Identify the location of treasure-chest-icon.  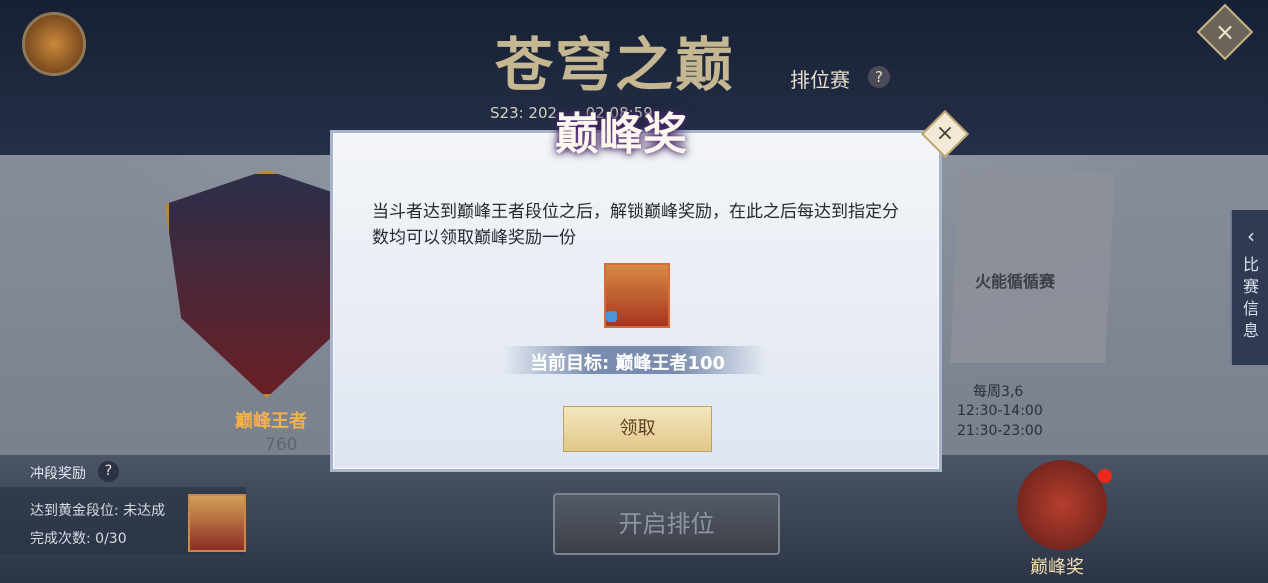
(54, 44).